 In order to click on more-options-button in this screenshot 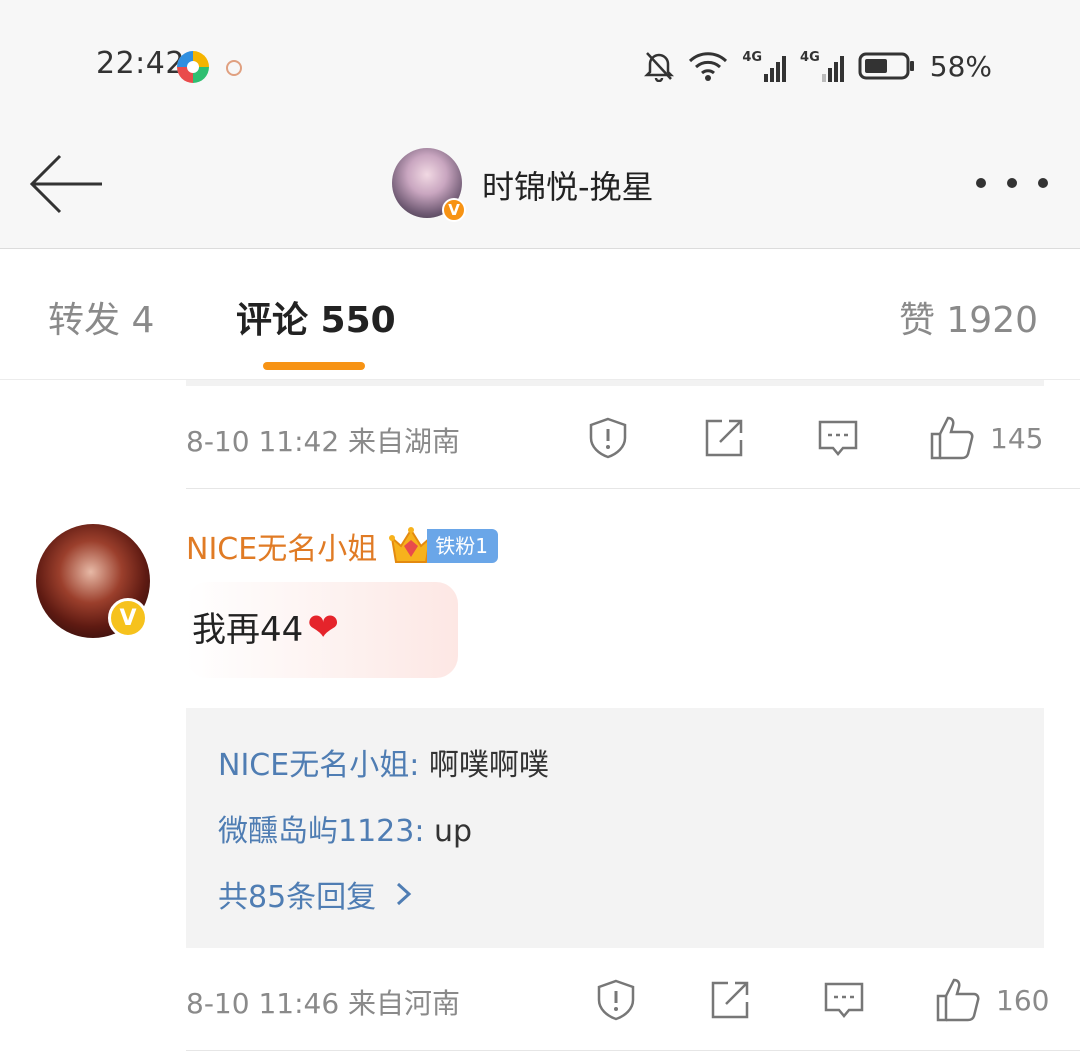, I will do `click(1012, 183)`.